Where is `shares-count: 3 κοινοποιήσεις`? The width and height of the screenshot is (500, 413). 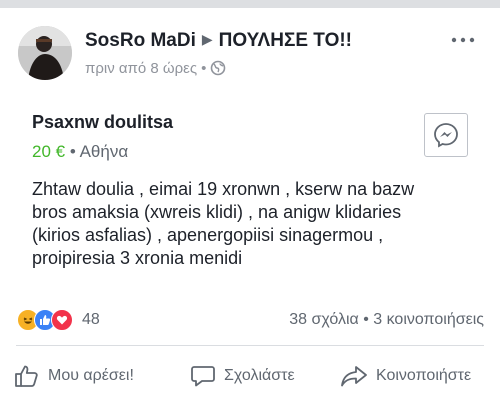 shares-count: 3 κοινοποιήσεις is located at coordinates (428, 319).